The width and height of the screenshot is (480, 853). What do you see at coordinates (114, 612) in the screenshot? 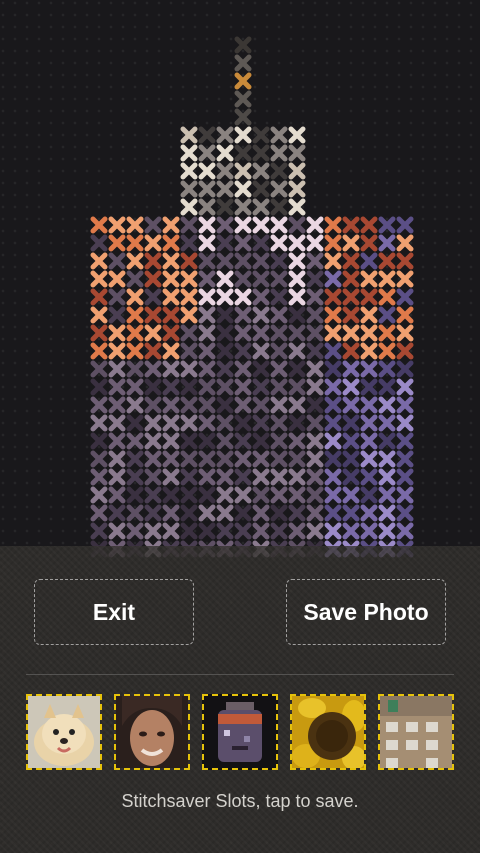
I see `exit-button: Exit` at bounding box center [114, 612].